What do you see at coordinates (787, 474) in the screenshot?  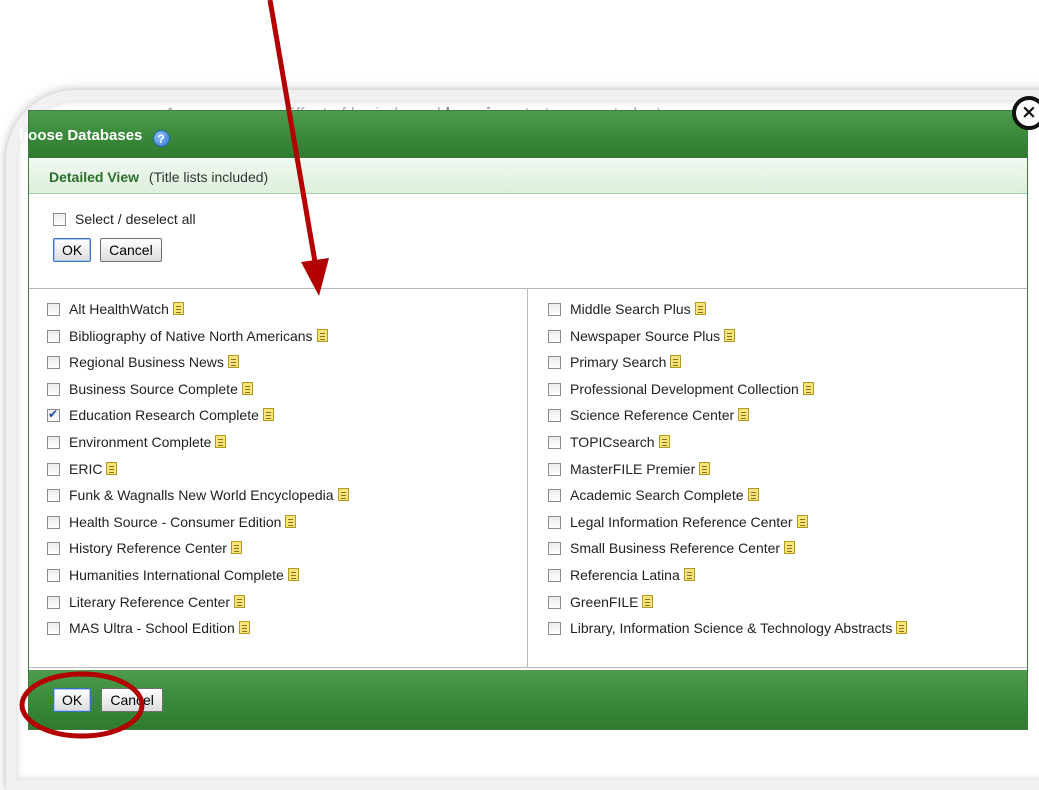 I see `database-item: MasterFILE Premier` at bounding box center [787, 474].